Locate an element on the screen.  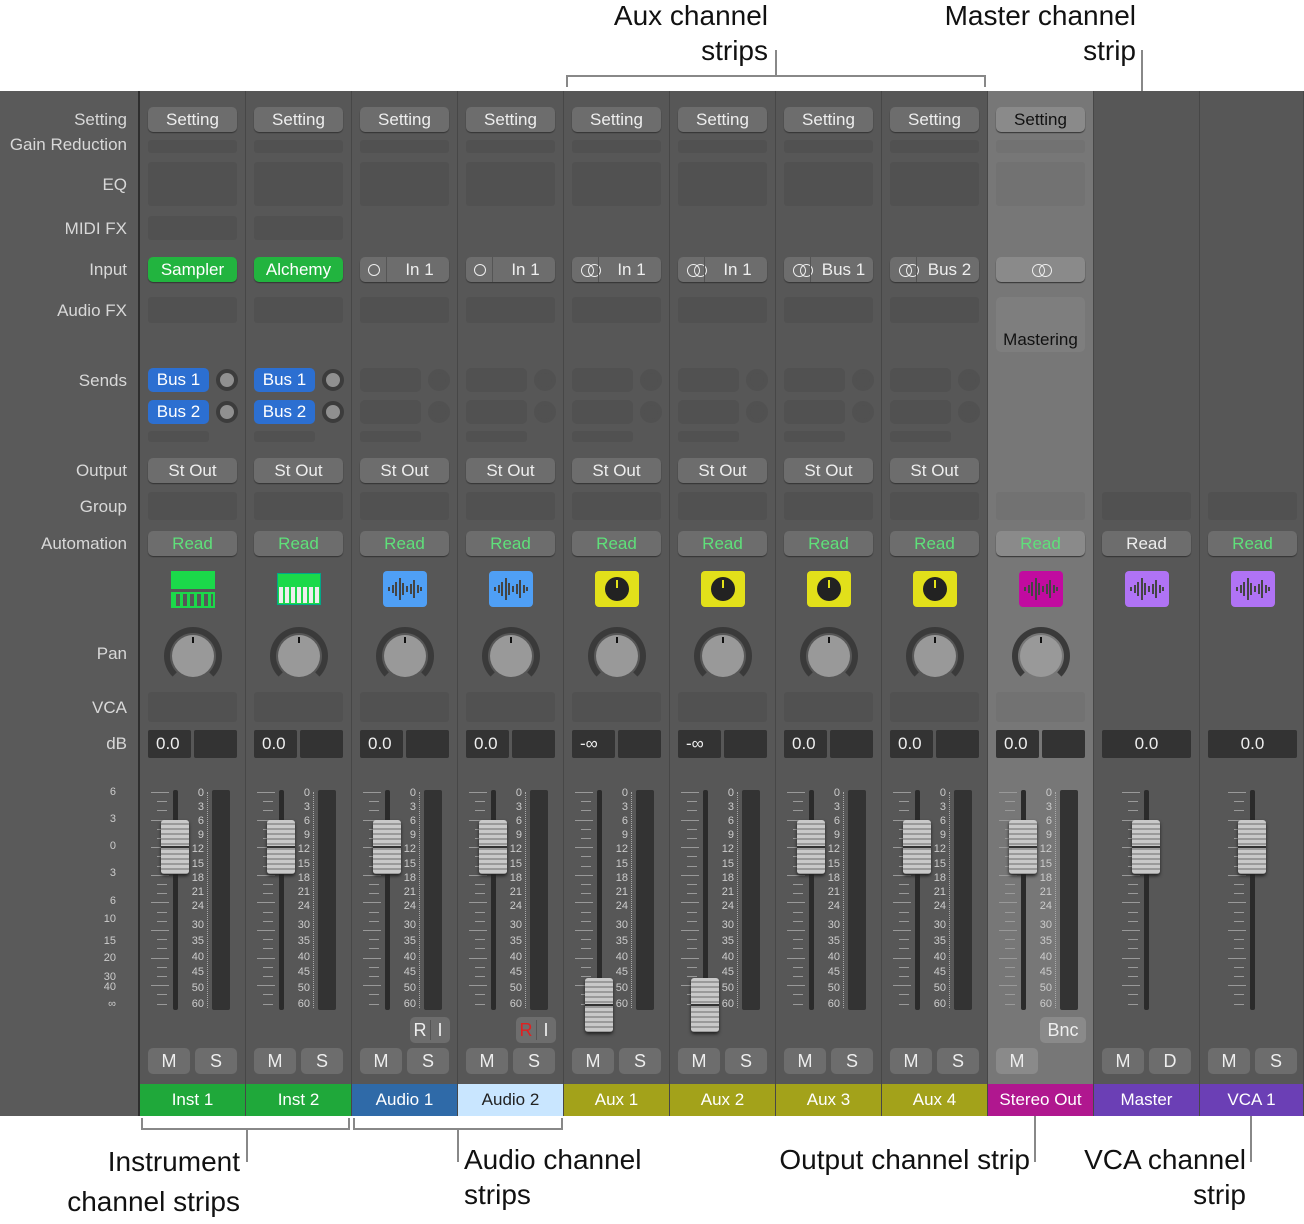
bounce-button: Bnc is located at coordinates (1063, 1030).